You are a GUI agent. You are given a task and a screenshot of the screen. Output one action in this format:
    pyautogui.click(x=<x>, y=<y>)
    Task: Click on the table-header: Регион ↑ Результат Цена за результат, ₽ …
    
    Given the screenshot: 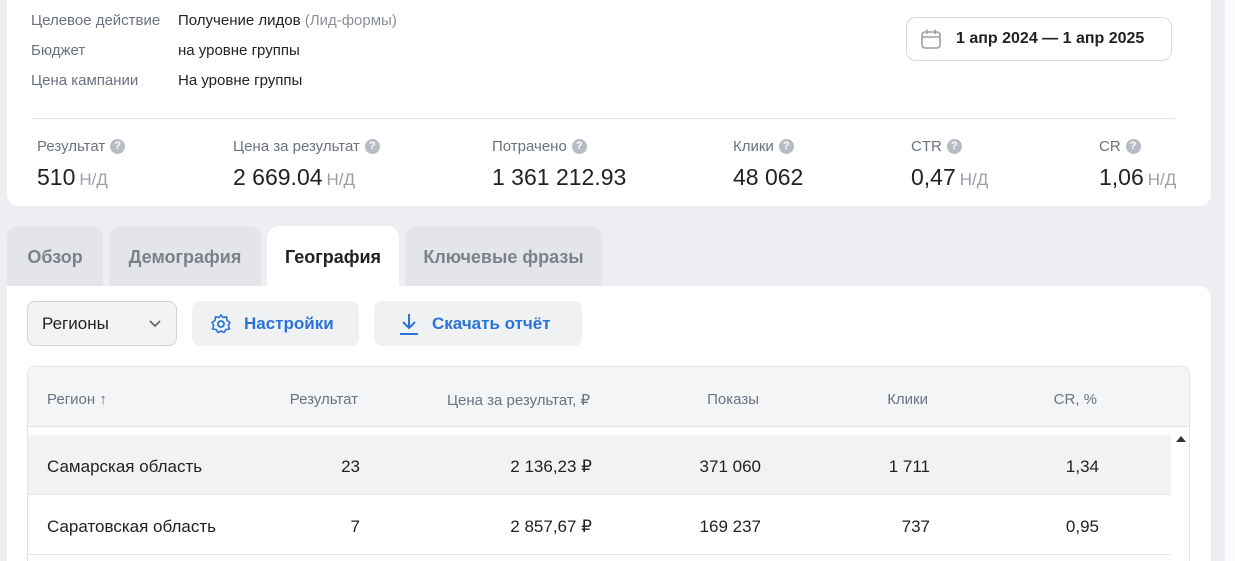 What is the action you would take?
    pyautogui.click(x=608, y=397)
    